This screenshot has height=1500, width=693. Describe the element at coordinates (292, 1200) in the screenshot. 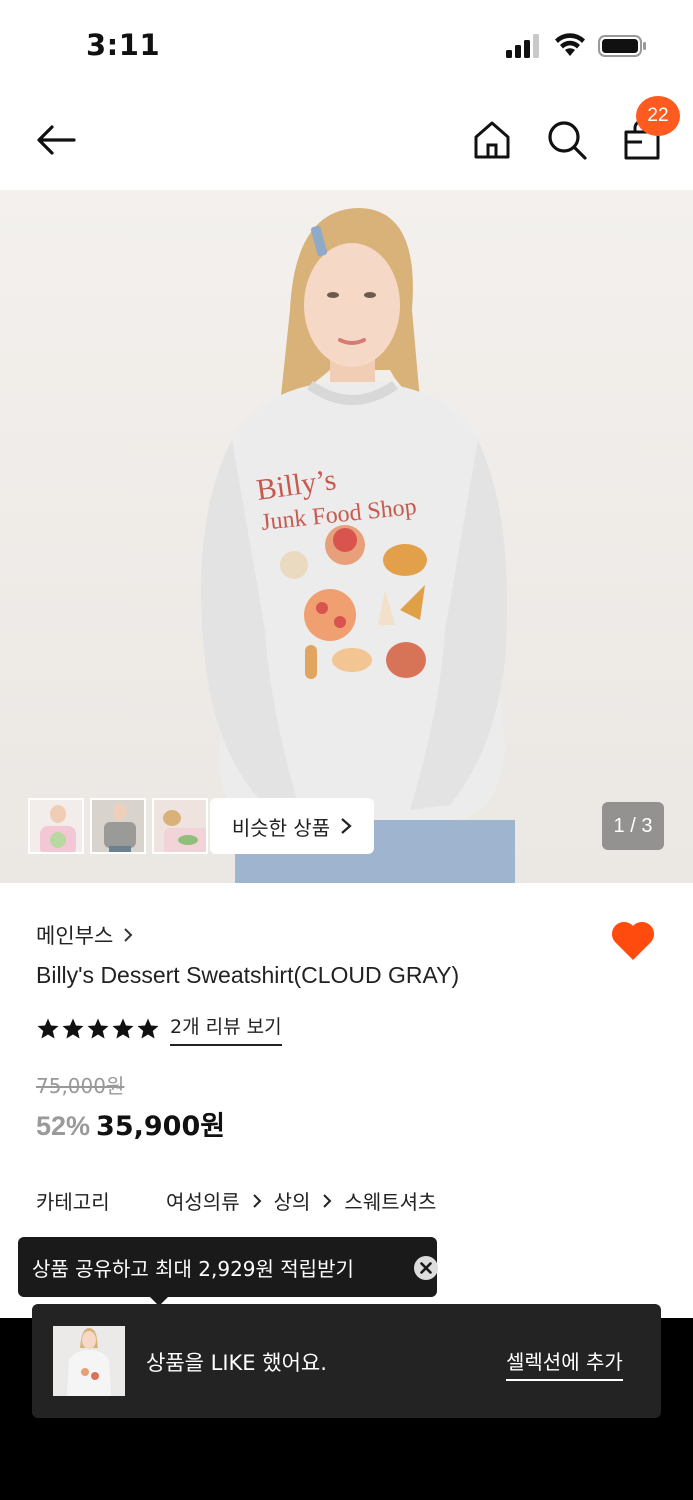

I see `category-tops: 상의` at that location.